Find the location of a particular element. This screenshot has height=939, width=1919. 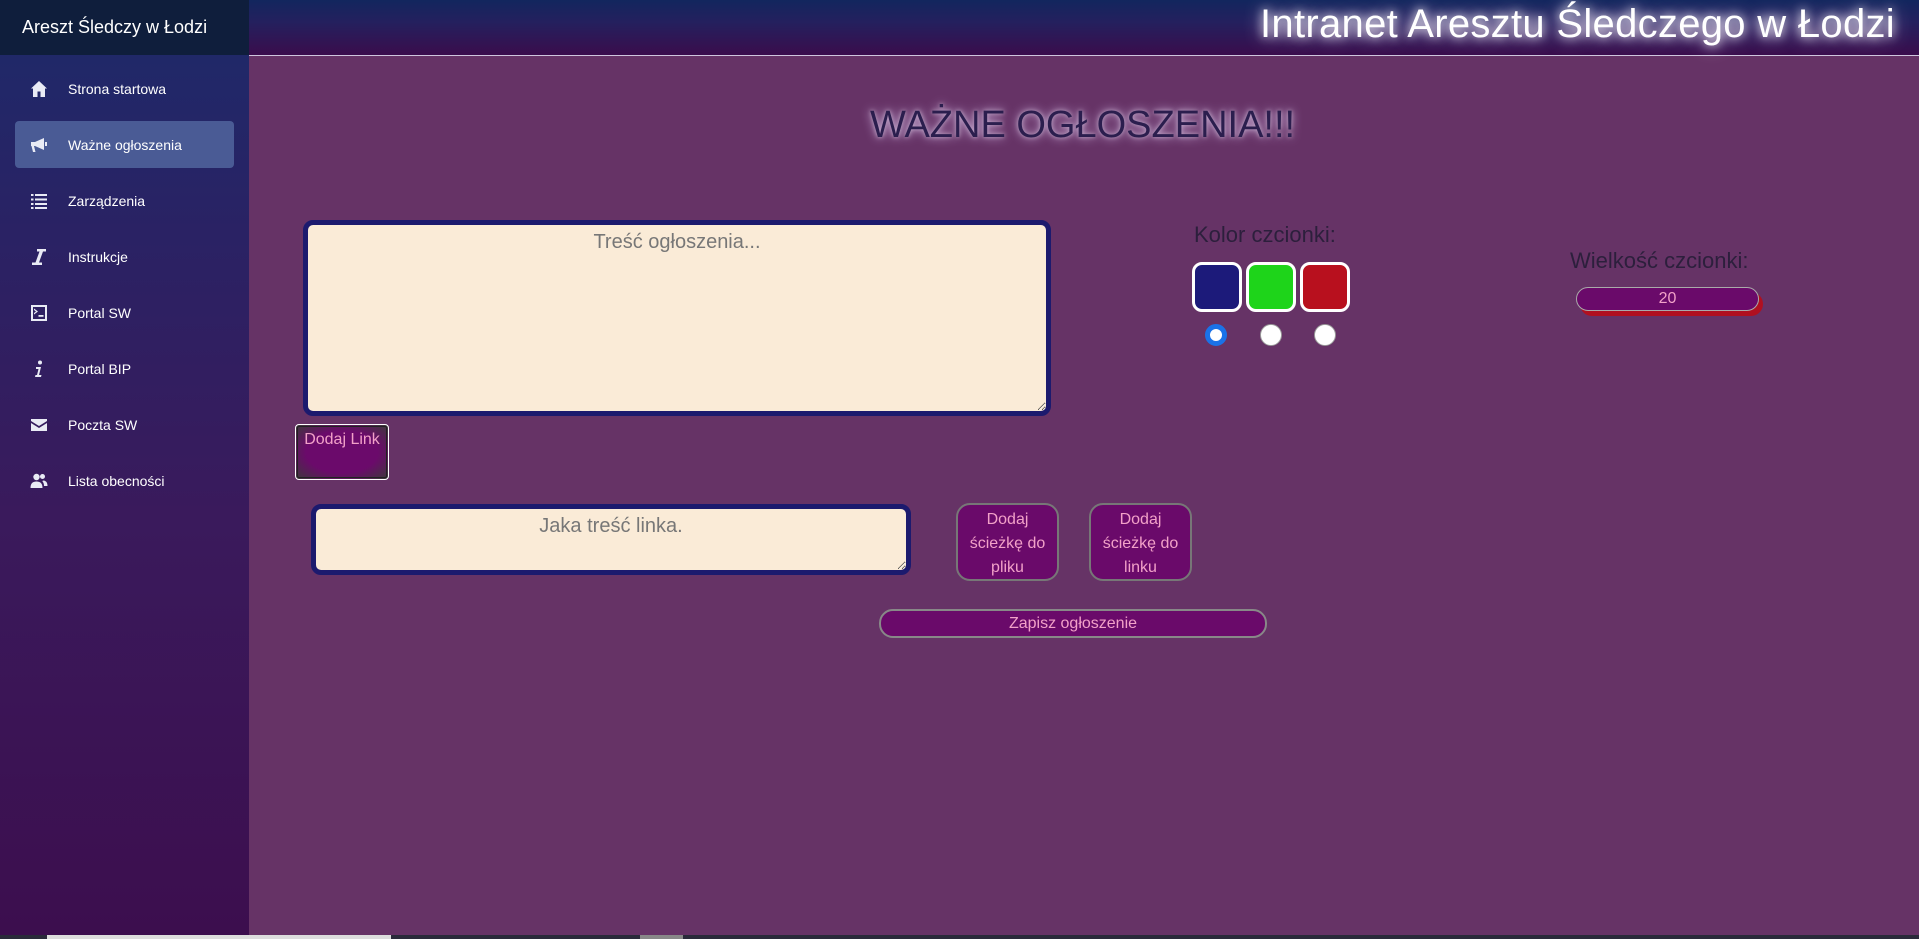

scroll-segment is located at coordinates (219, 937).